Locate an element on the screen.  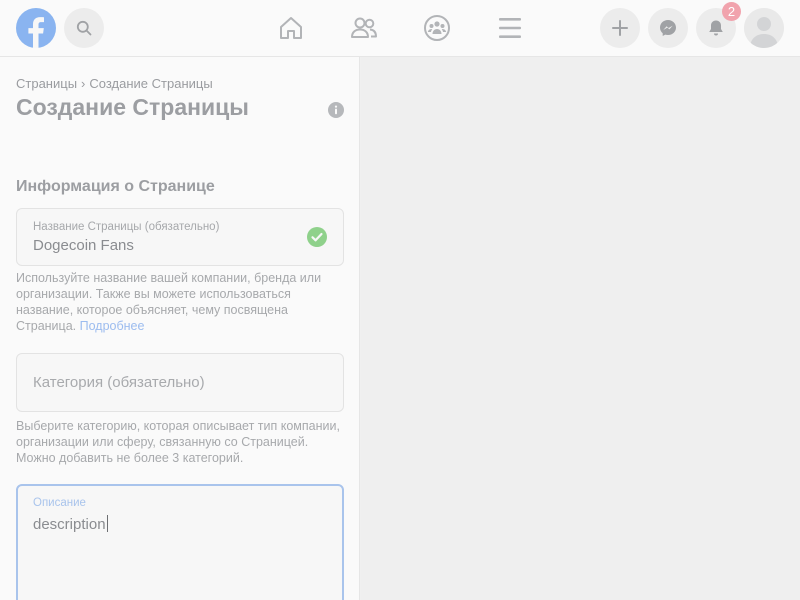
nav-home-button is located at coordinates (291, 28).